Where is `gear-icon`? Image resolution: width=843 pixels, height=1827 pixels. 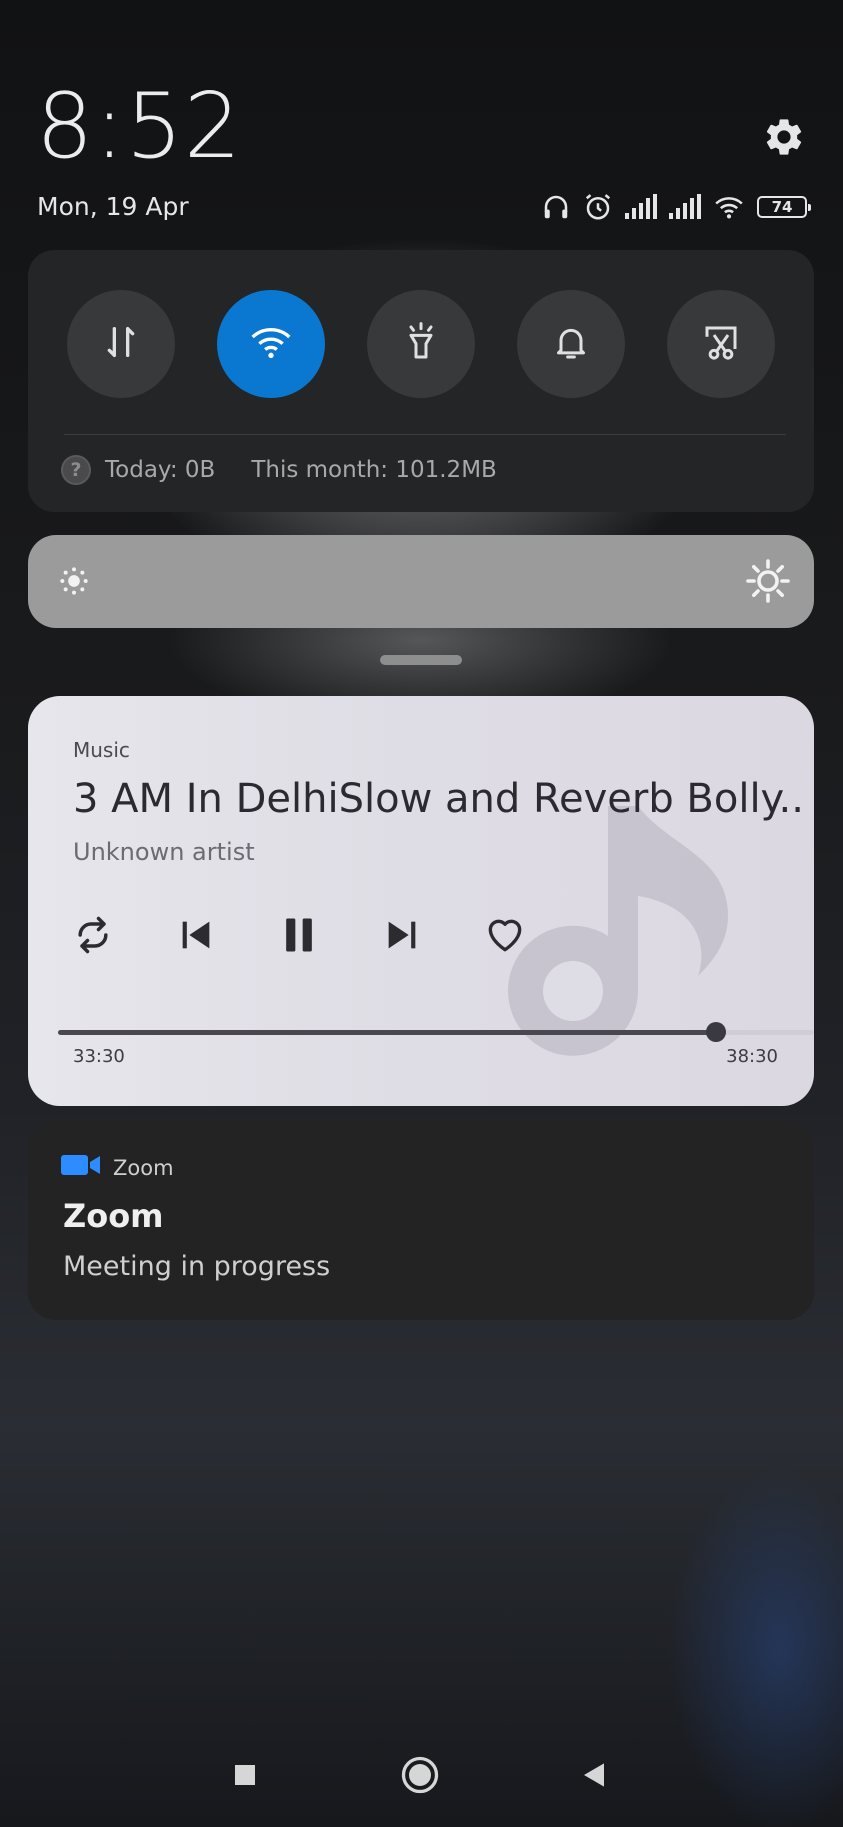
gear-icon is located at coordinates (784, 137).